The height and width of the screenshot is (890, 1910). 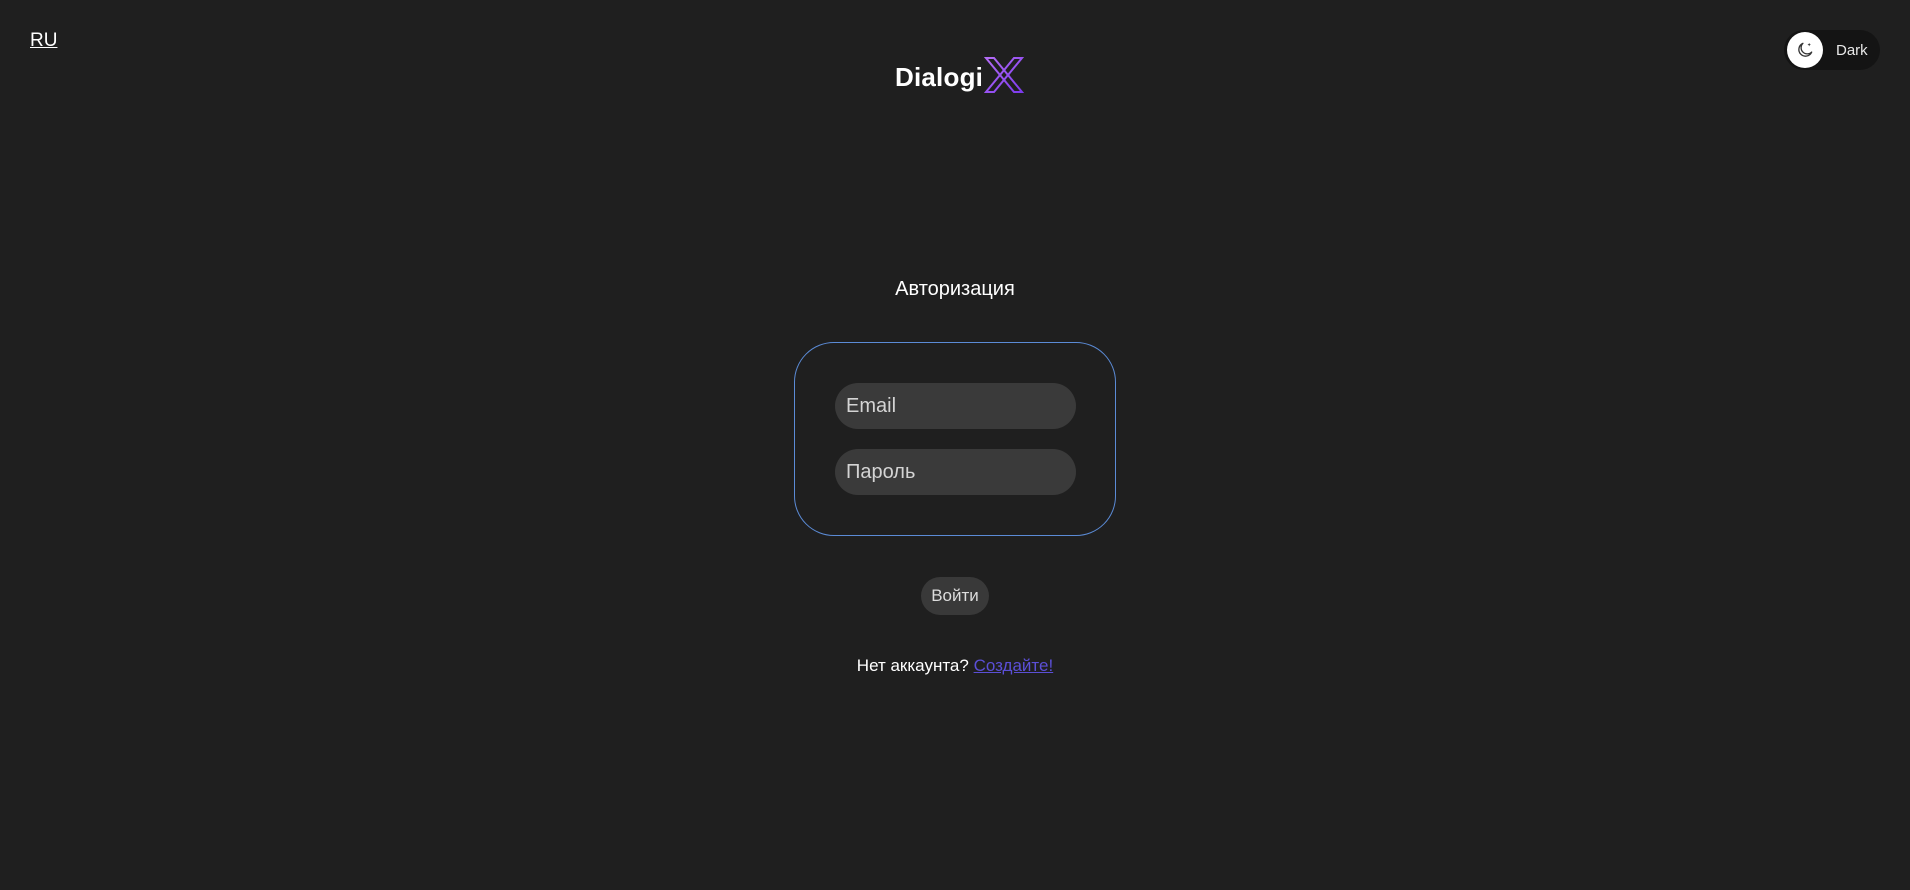 I want to click on signup-prompt: Нет аккаунта? Создайте!, so click(x=955, y=666).